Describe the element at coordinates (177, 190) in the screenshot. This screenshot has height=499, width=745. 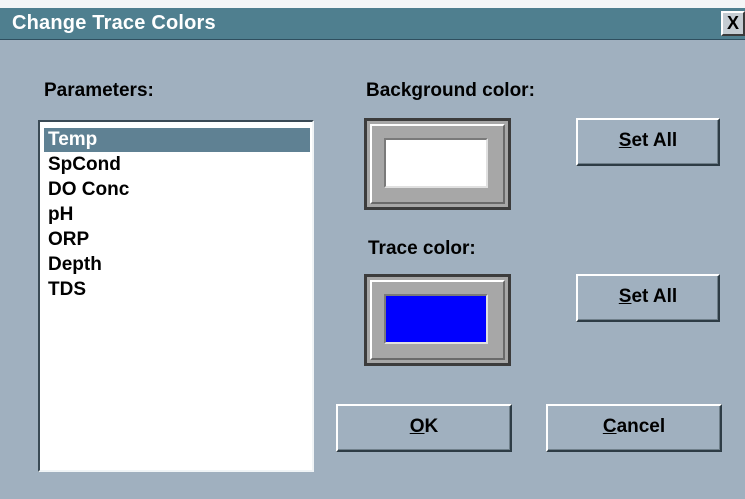
I see `list-item-do-conc: DO Conc` at that location.